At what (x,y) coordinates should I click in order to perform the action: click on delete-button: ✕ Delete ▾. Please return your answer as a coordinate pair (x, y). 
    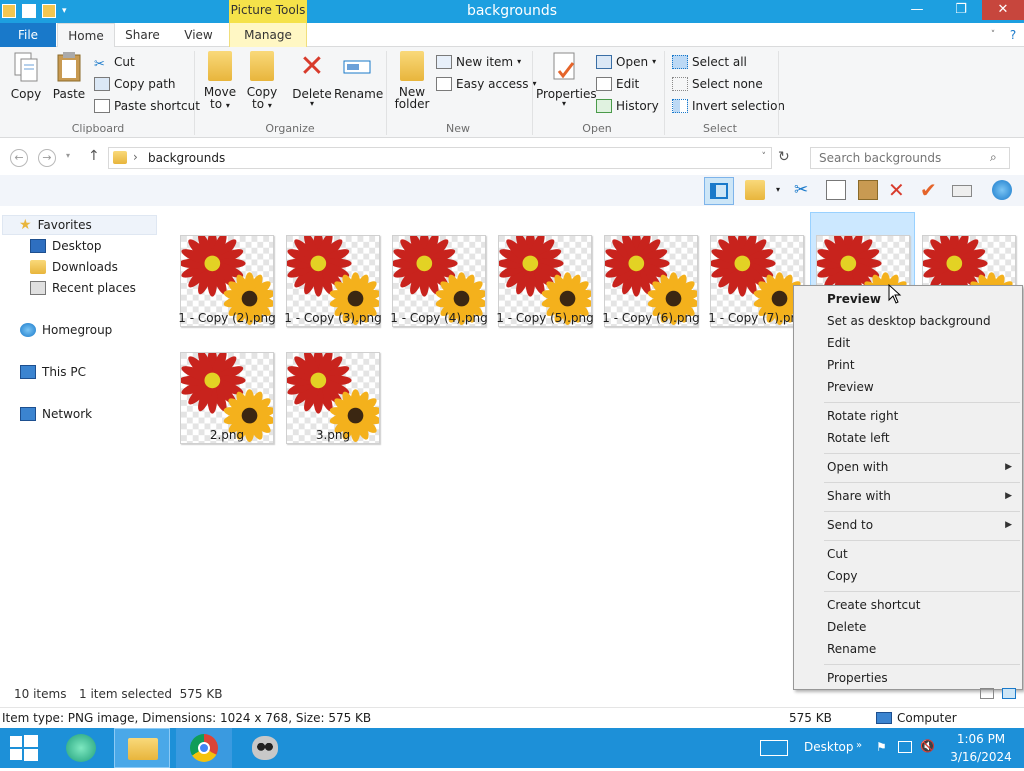
    Looking at the image, I should click on (312, 80).